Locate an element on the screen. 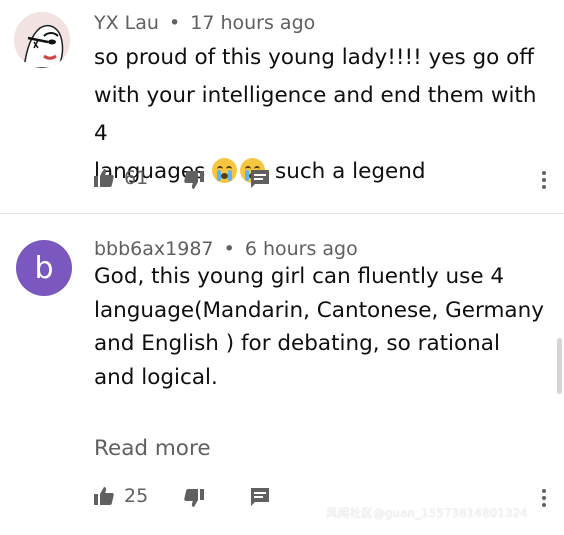  scrollbar is located at coordinates (559, 366).